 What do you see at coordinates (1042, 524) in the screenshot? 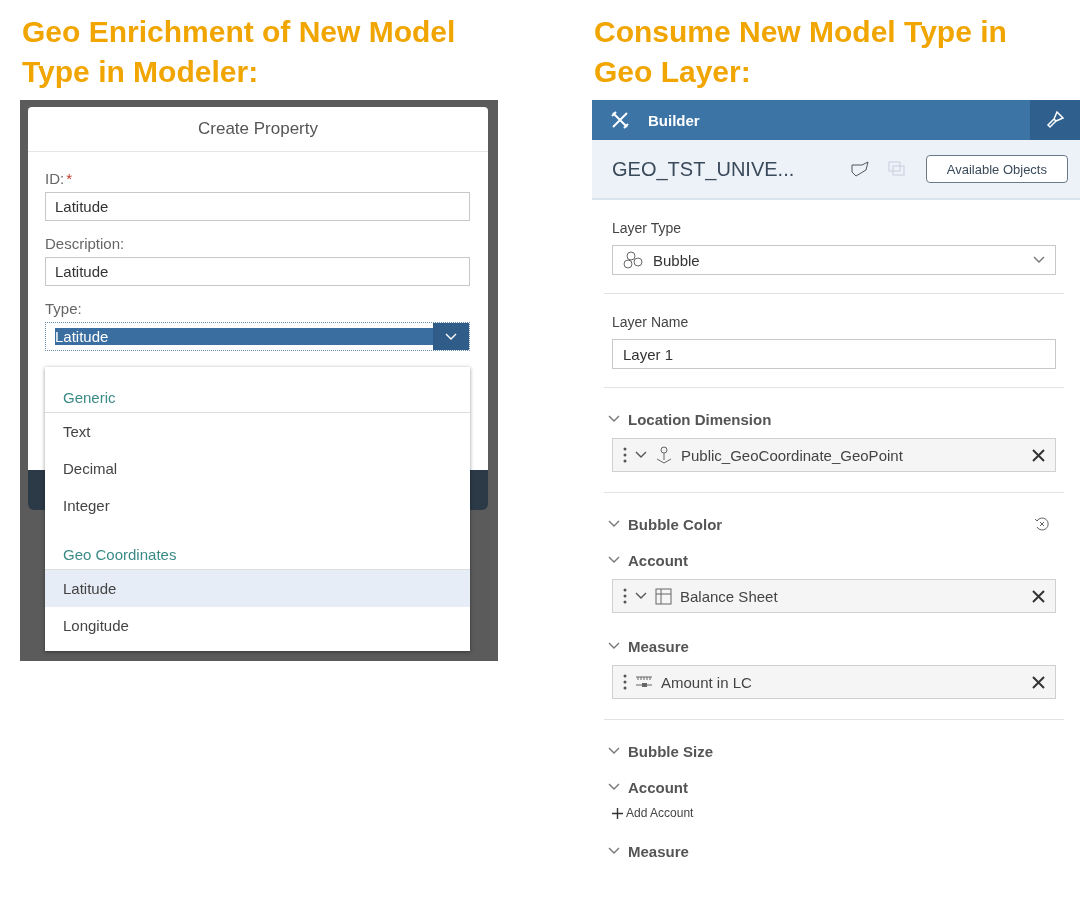
I see `reset-icon` at bounding box center [1042, 524].